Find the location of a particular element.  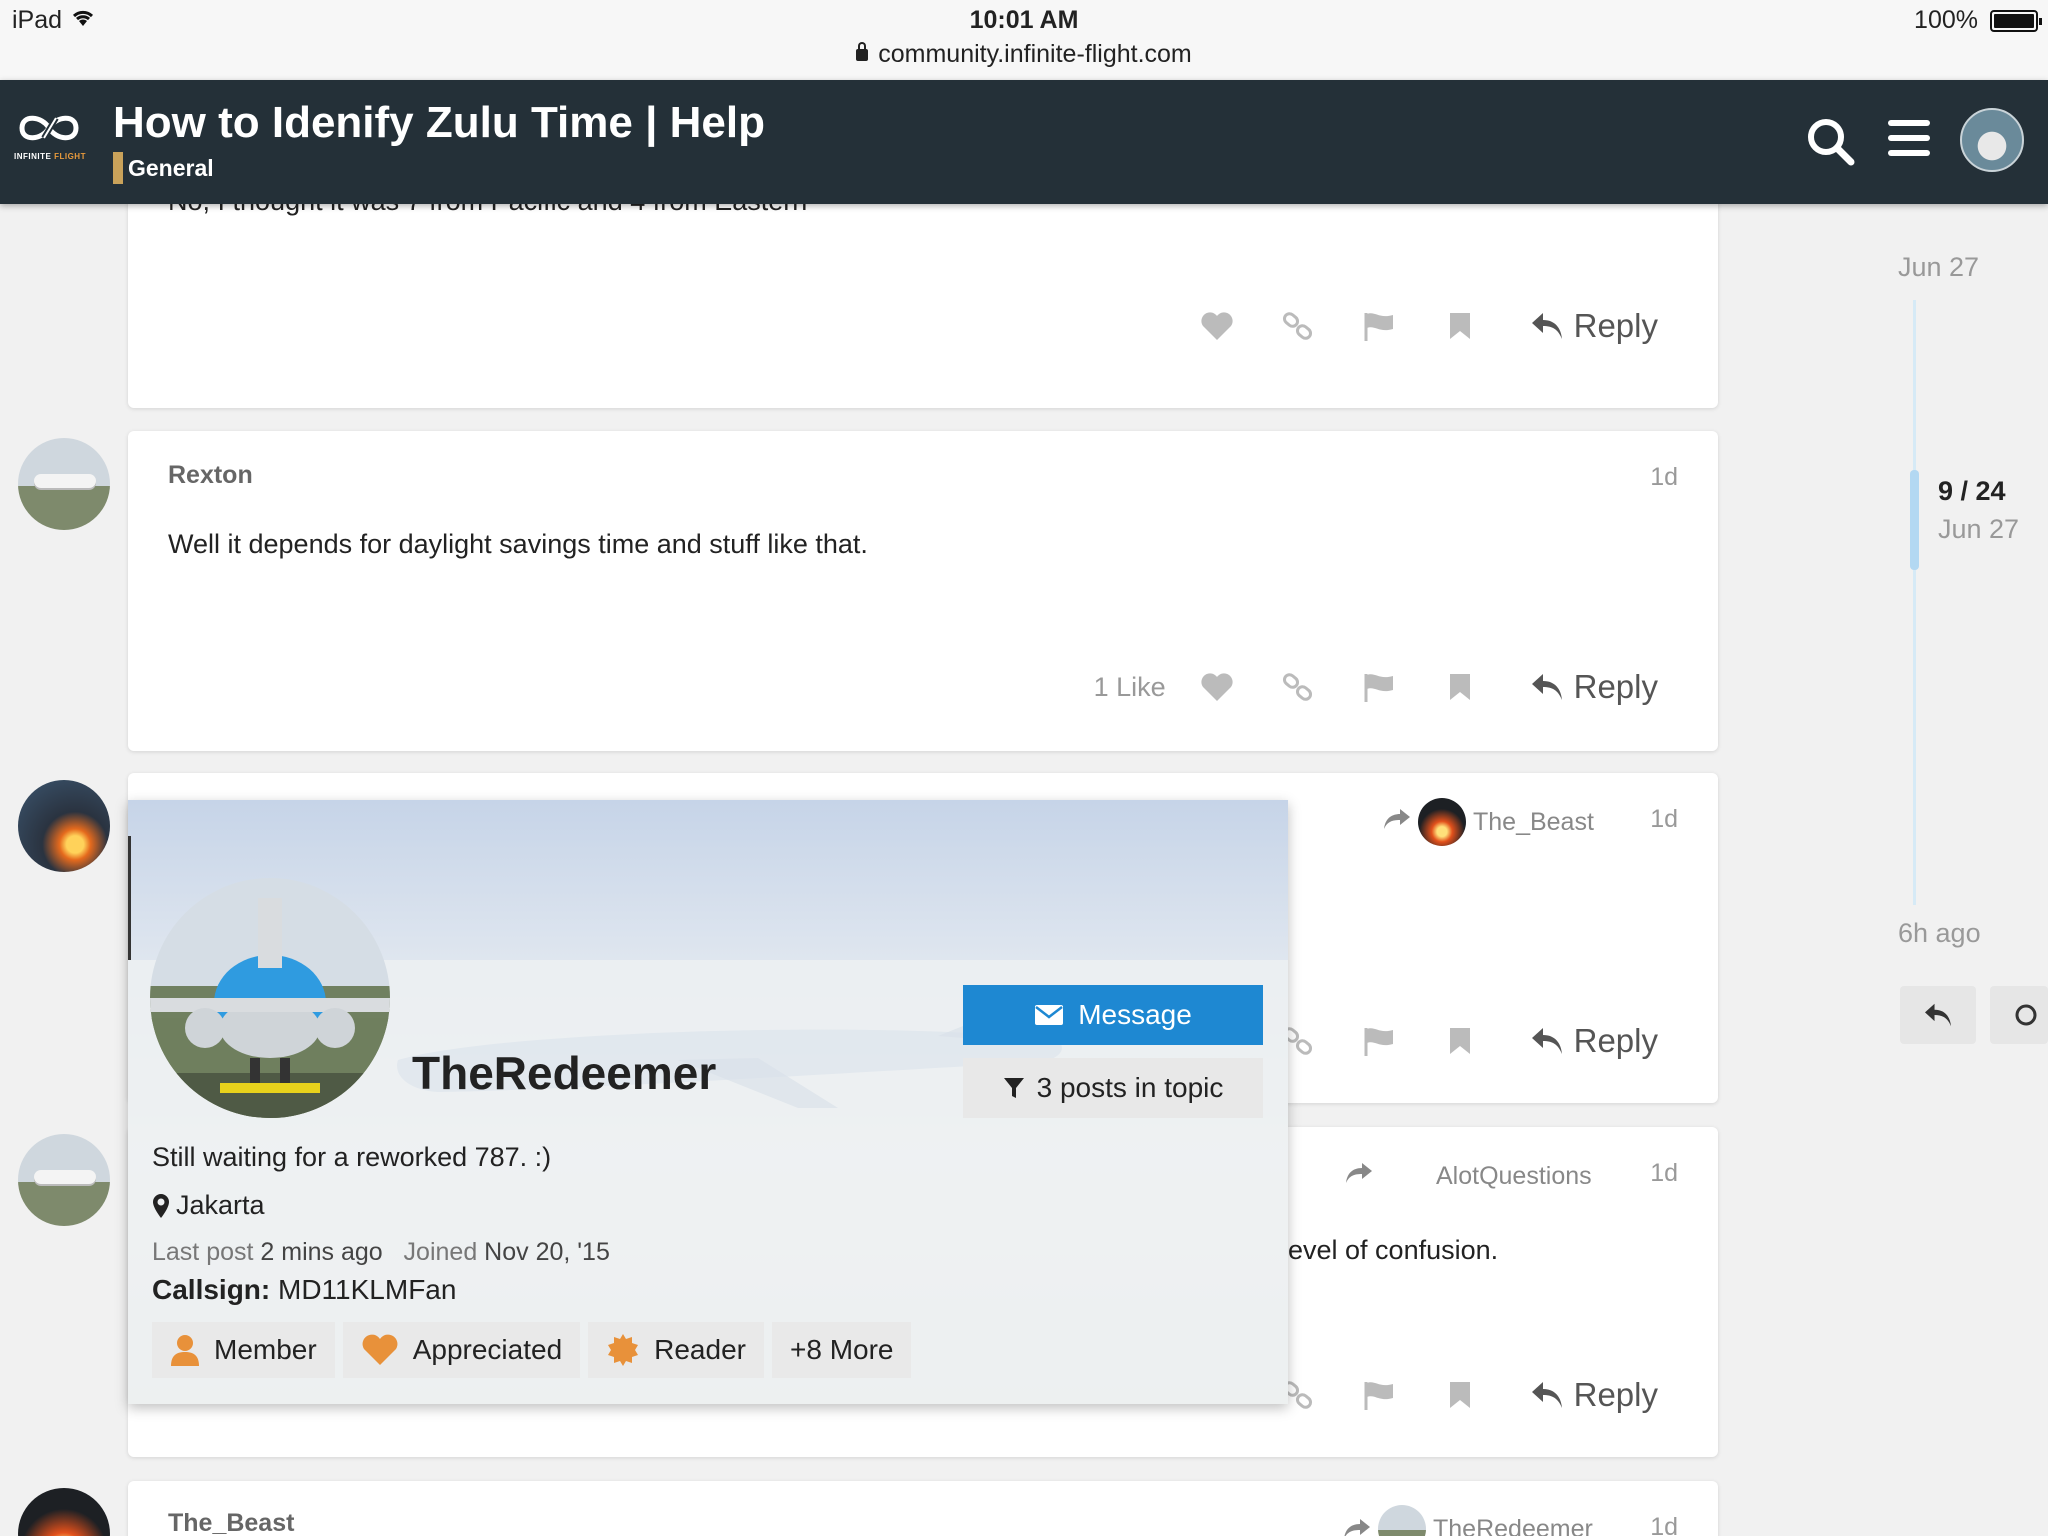

user-card-username: TheRedeemer is located at coordinates (564, 1073).